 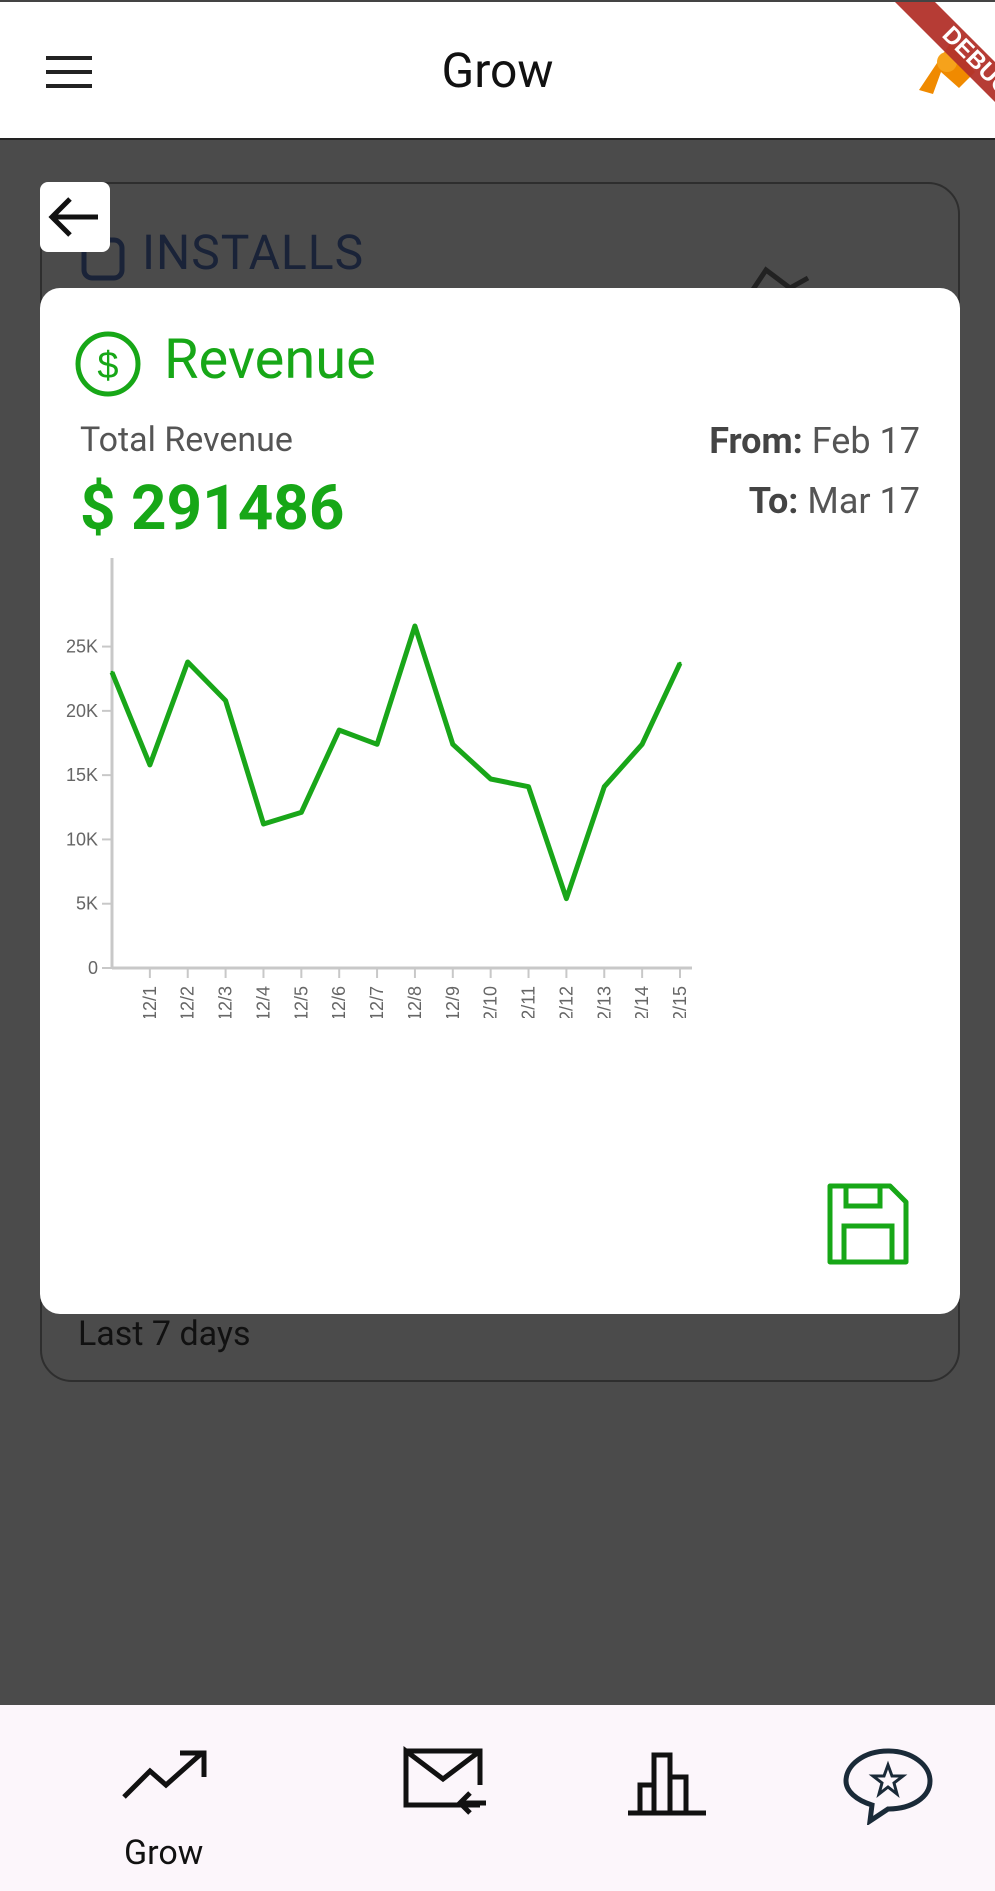 I want to click on x-tick-label: 12/10, so click(x=491, y=1002).